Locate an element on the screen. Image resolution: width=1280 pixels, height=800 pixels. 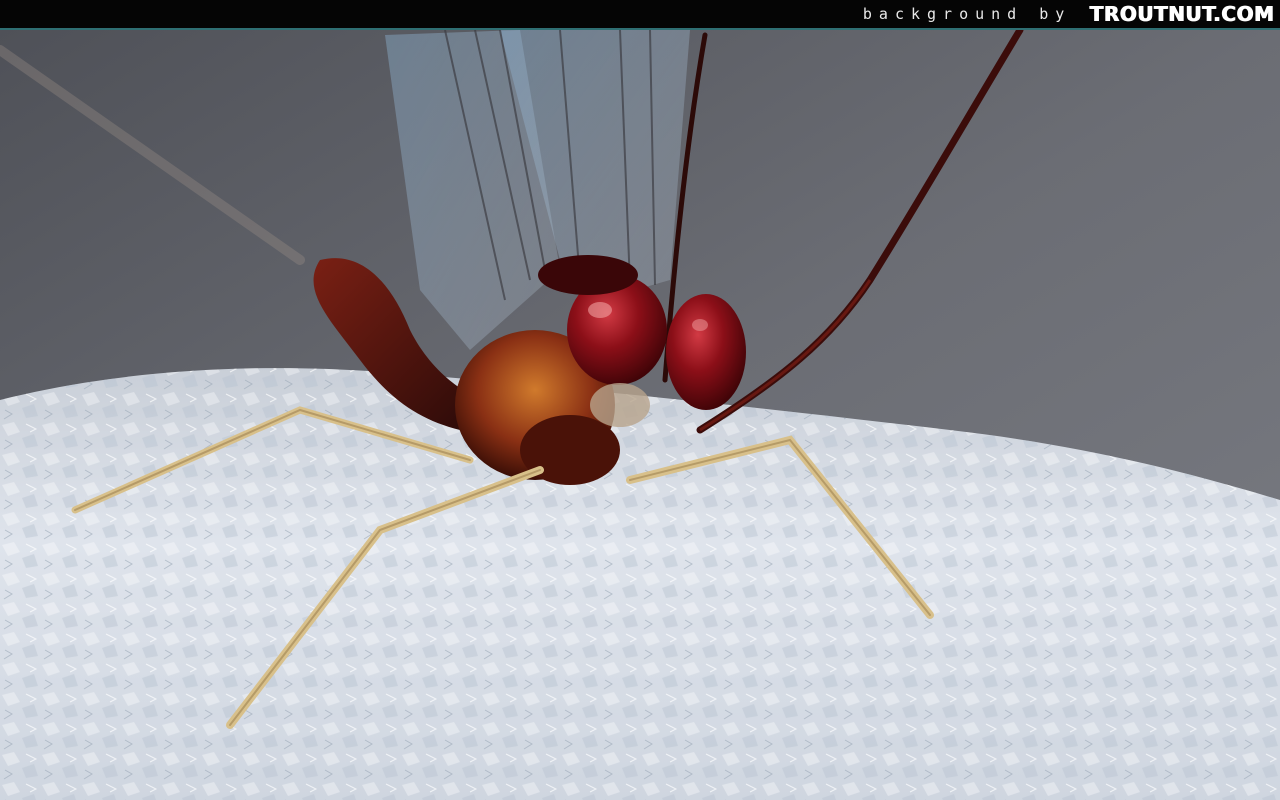
mayfly-face is located at coordinates (620, 405).